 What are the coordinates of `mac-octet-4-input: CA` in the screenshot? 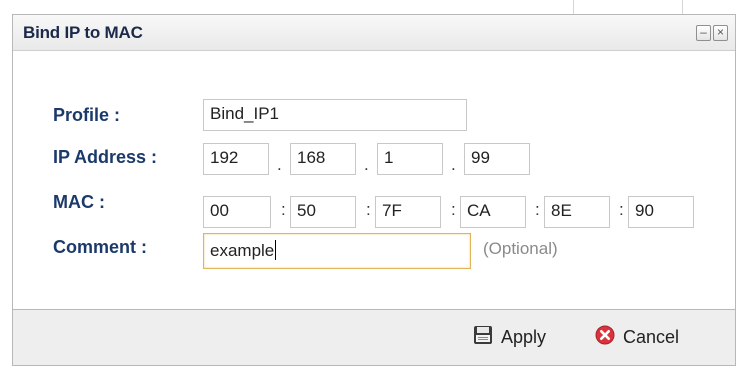 It's located at (493, 212).